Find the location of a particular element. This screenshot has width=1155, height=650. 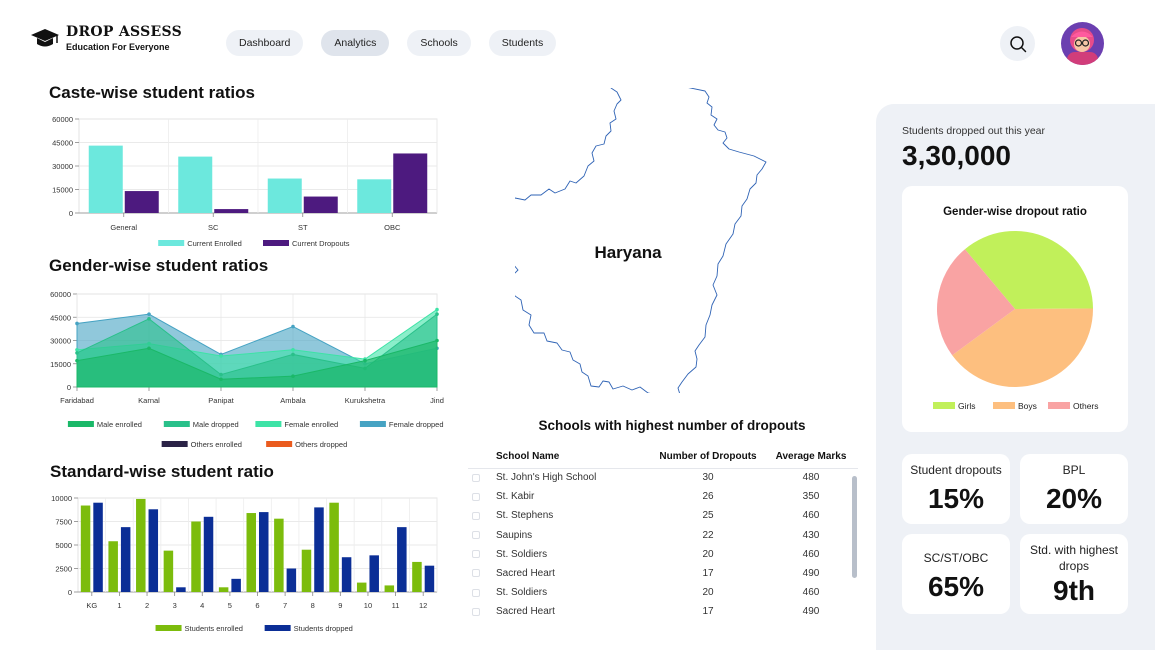

school-name-cell: Sacred Heart is located at coordinates (525, 574).